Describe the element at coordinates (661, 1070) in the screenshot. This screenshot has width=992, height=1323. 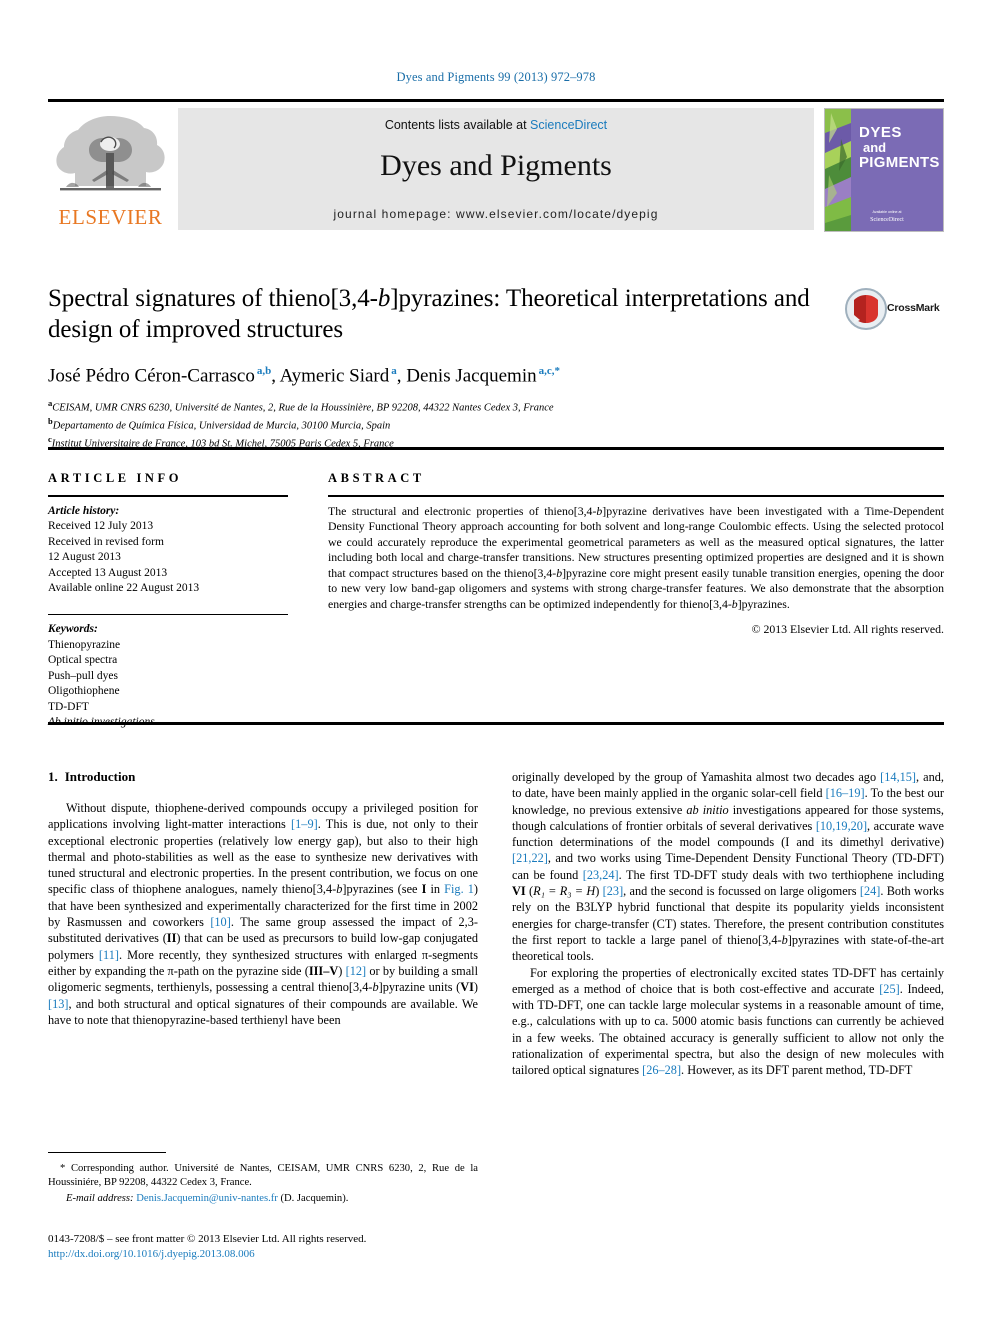
I see `citation-ref: [26–28]` at that location.